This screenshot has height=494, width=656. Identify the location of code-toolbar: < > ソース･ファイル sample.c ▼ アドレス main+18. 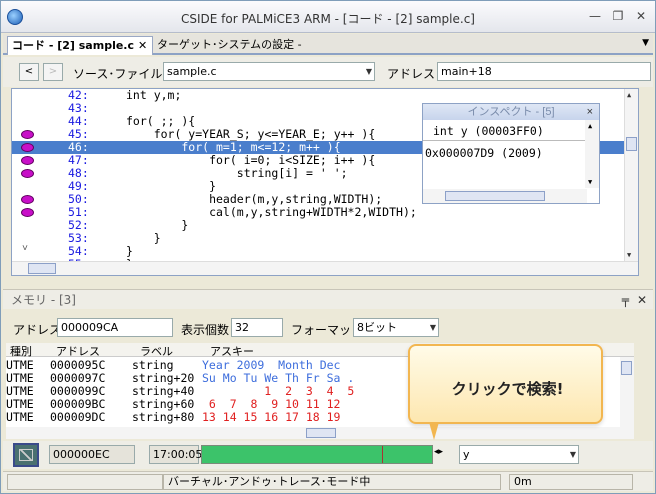
(328, 72).